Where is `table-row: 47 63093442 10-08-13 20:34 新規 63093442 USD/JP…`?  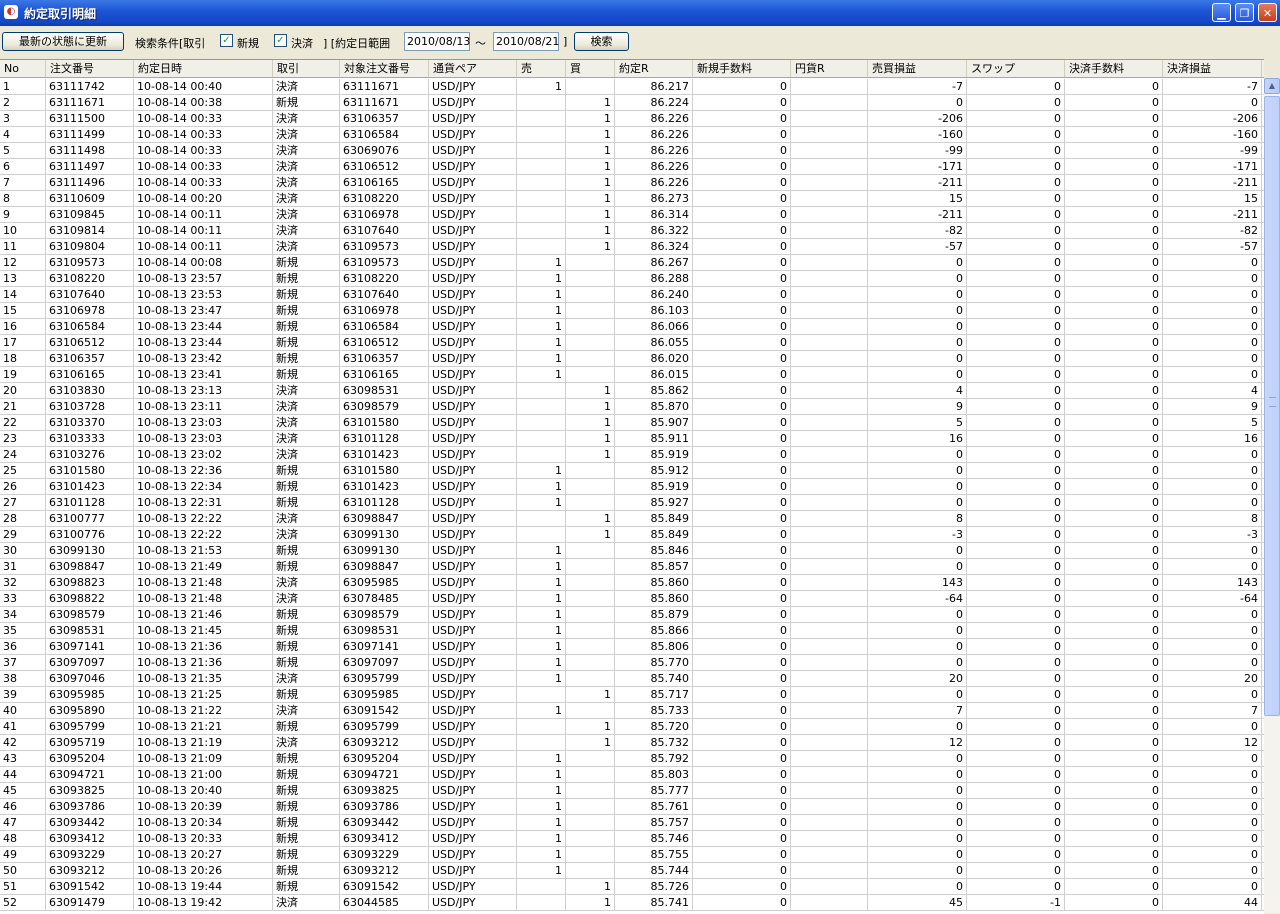
table-row: 47 63093442 10-08-13 20:34 新規 63093442 USD/JP… is located at coordinates (632, 823).